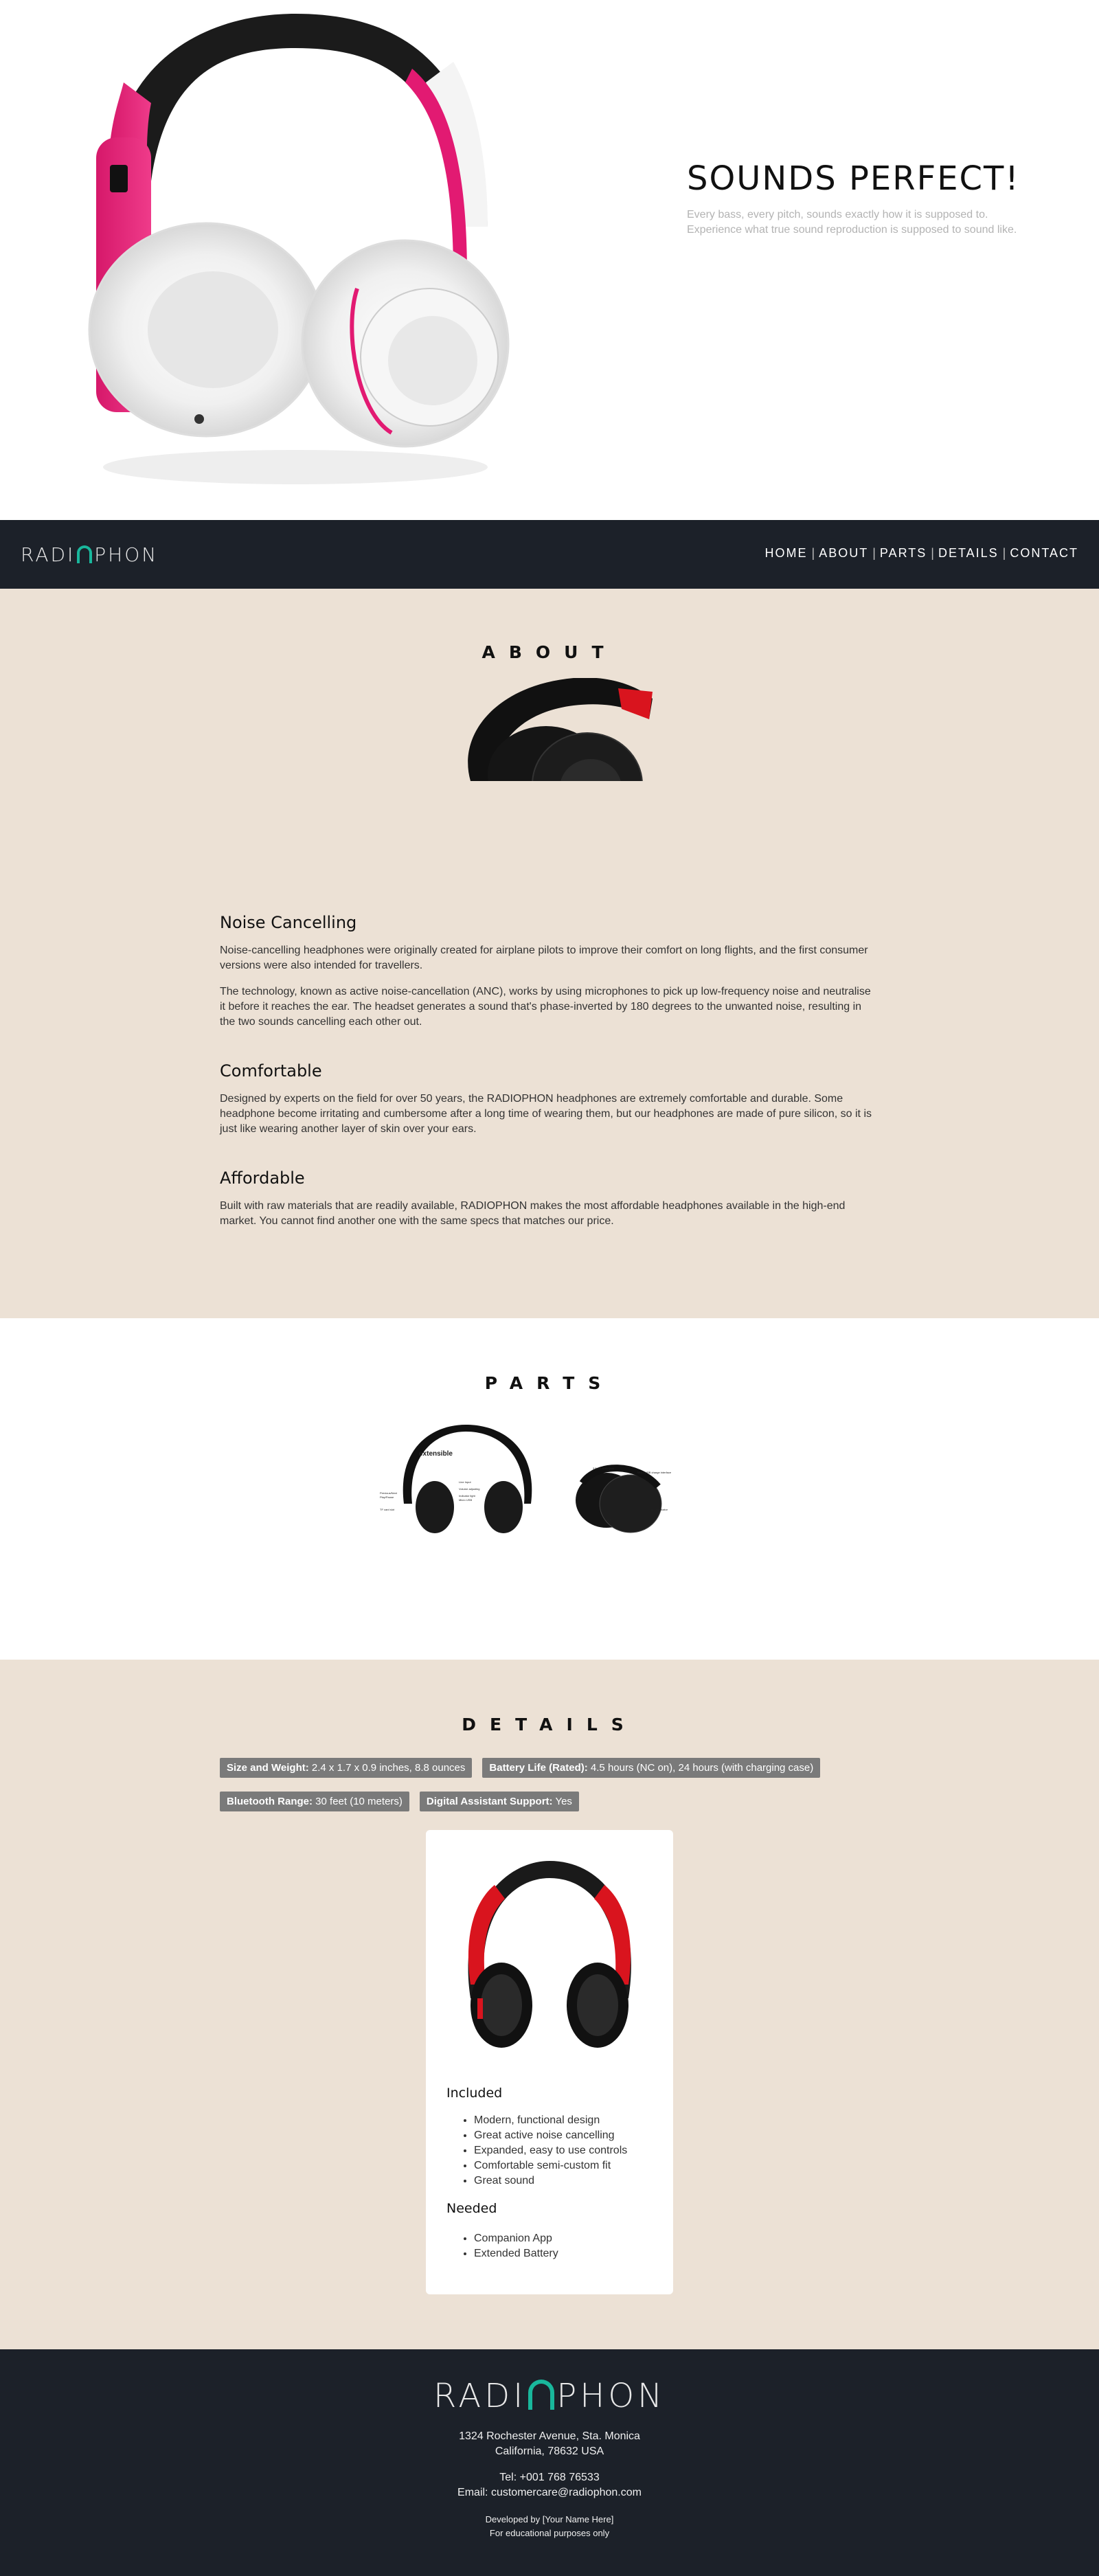 The image size is (1099, 2576). What do you see at coordinates (549, 652) in the screenshot?
I see `about-title: ABOUT` at bounding box center [549, 652].